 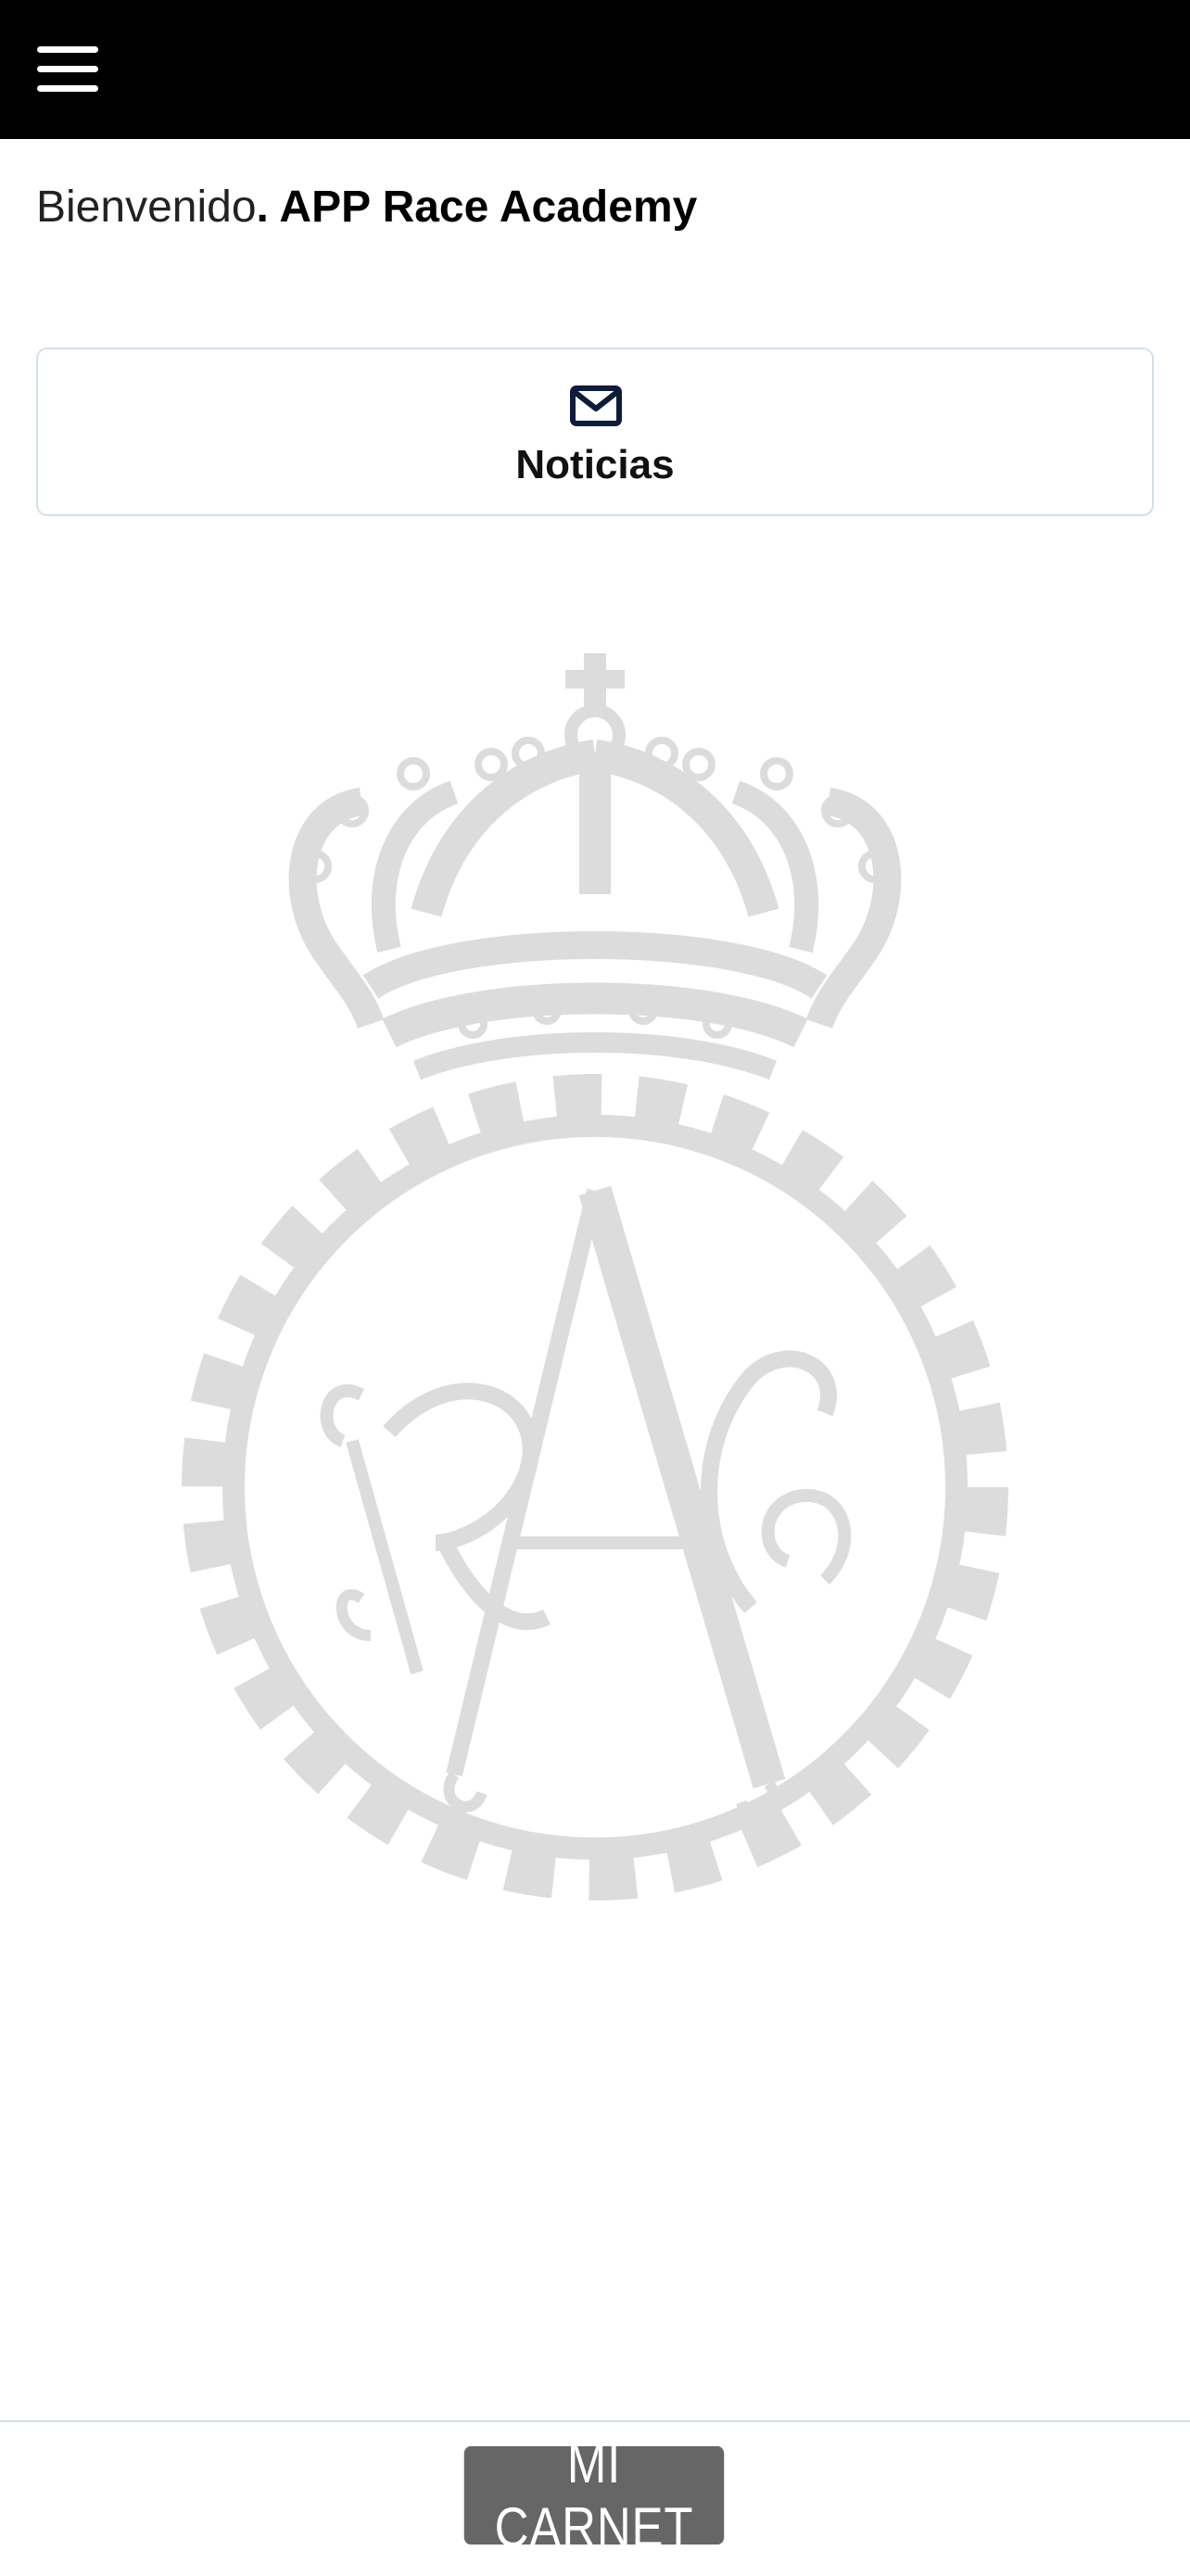 I want to click on mi-carnet-button: MI CARNET, so click(x=594, y=2495).